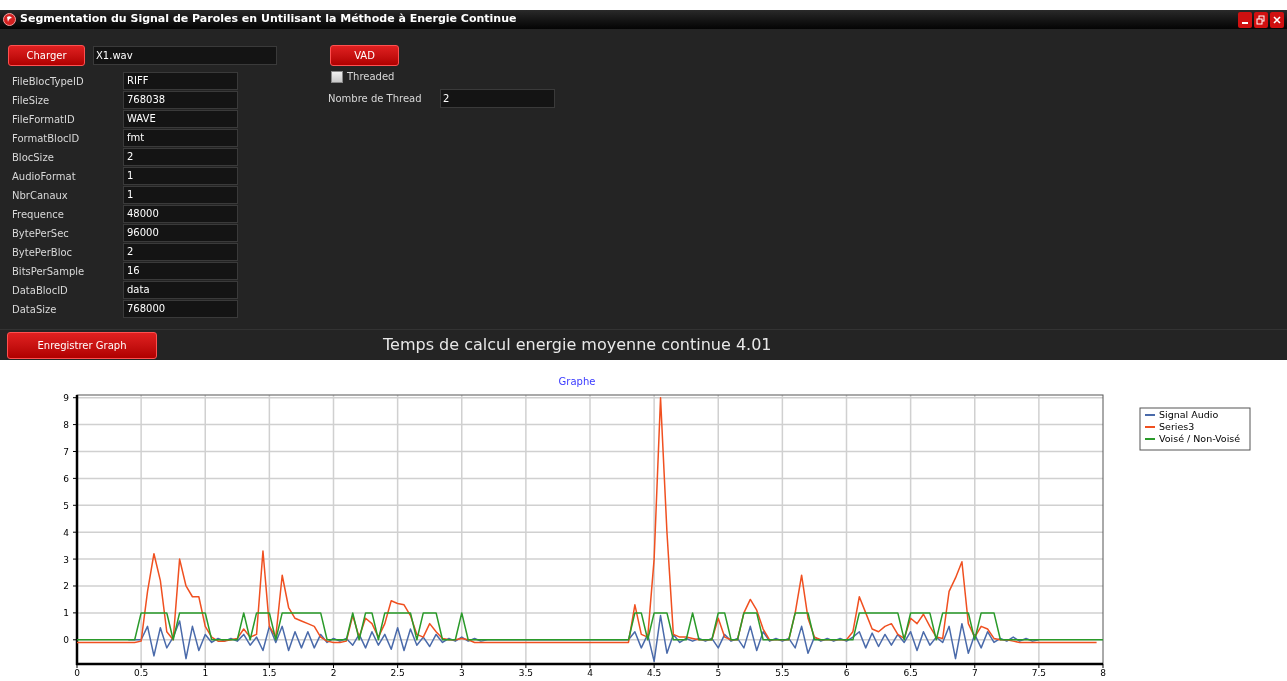 This screenshot has width=1287, height=681. I want to click on y-axis-label: 4, so click(66, 532).